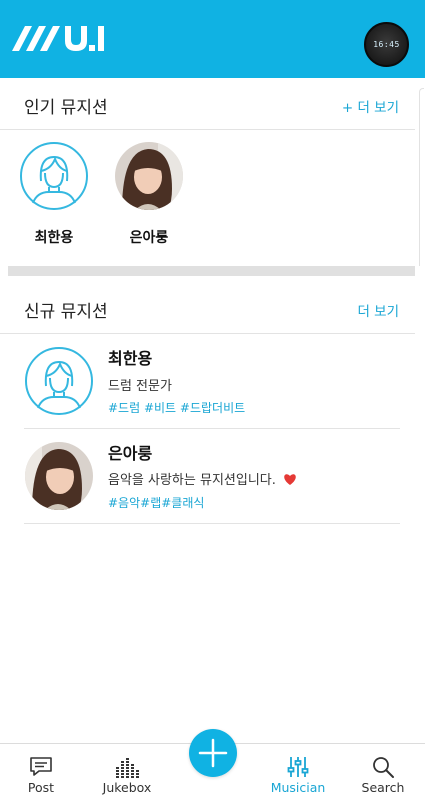 The image size is (425, 800). Describe the element at coordinates (212, 381) in the screenshot. I see `musician-row: 최한용 드럼 전문가 #드럼 #비트 #드랍더비트` at that location.